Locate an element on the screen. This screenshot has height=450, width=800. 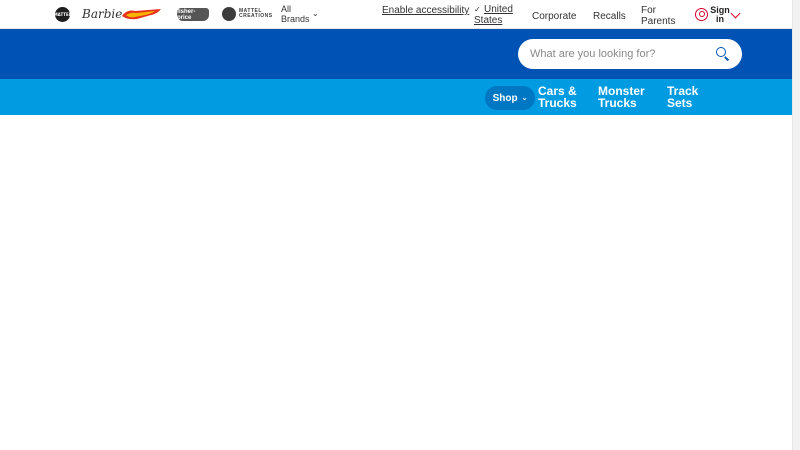
enable-accessibility-link: Enable accessibility is located at coordinates (425, 10).